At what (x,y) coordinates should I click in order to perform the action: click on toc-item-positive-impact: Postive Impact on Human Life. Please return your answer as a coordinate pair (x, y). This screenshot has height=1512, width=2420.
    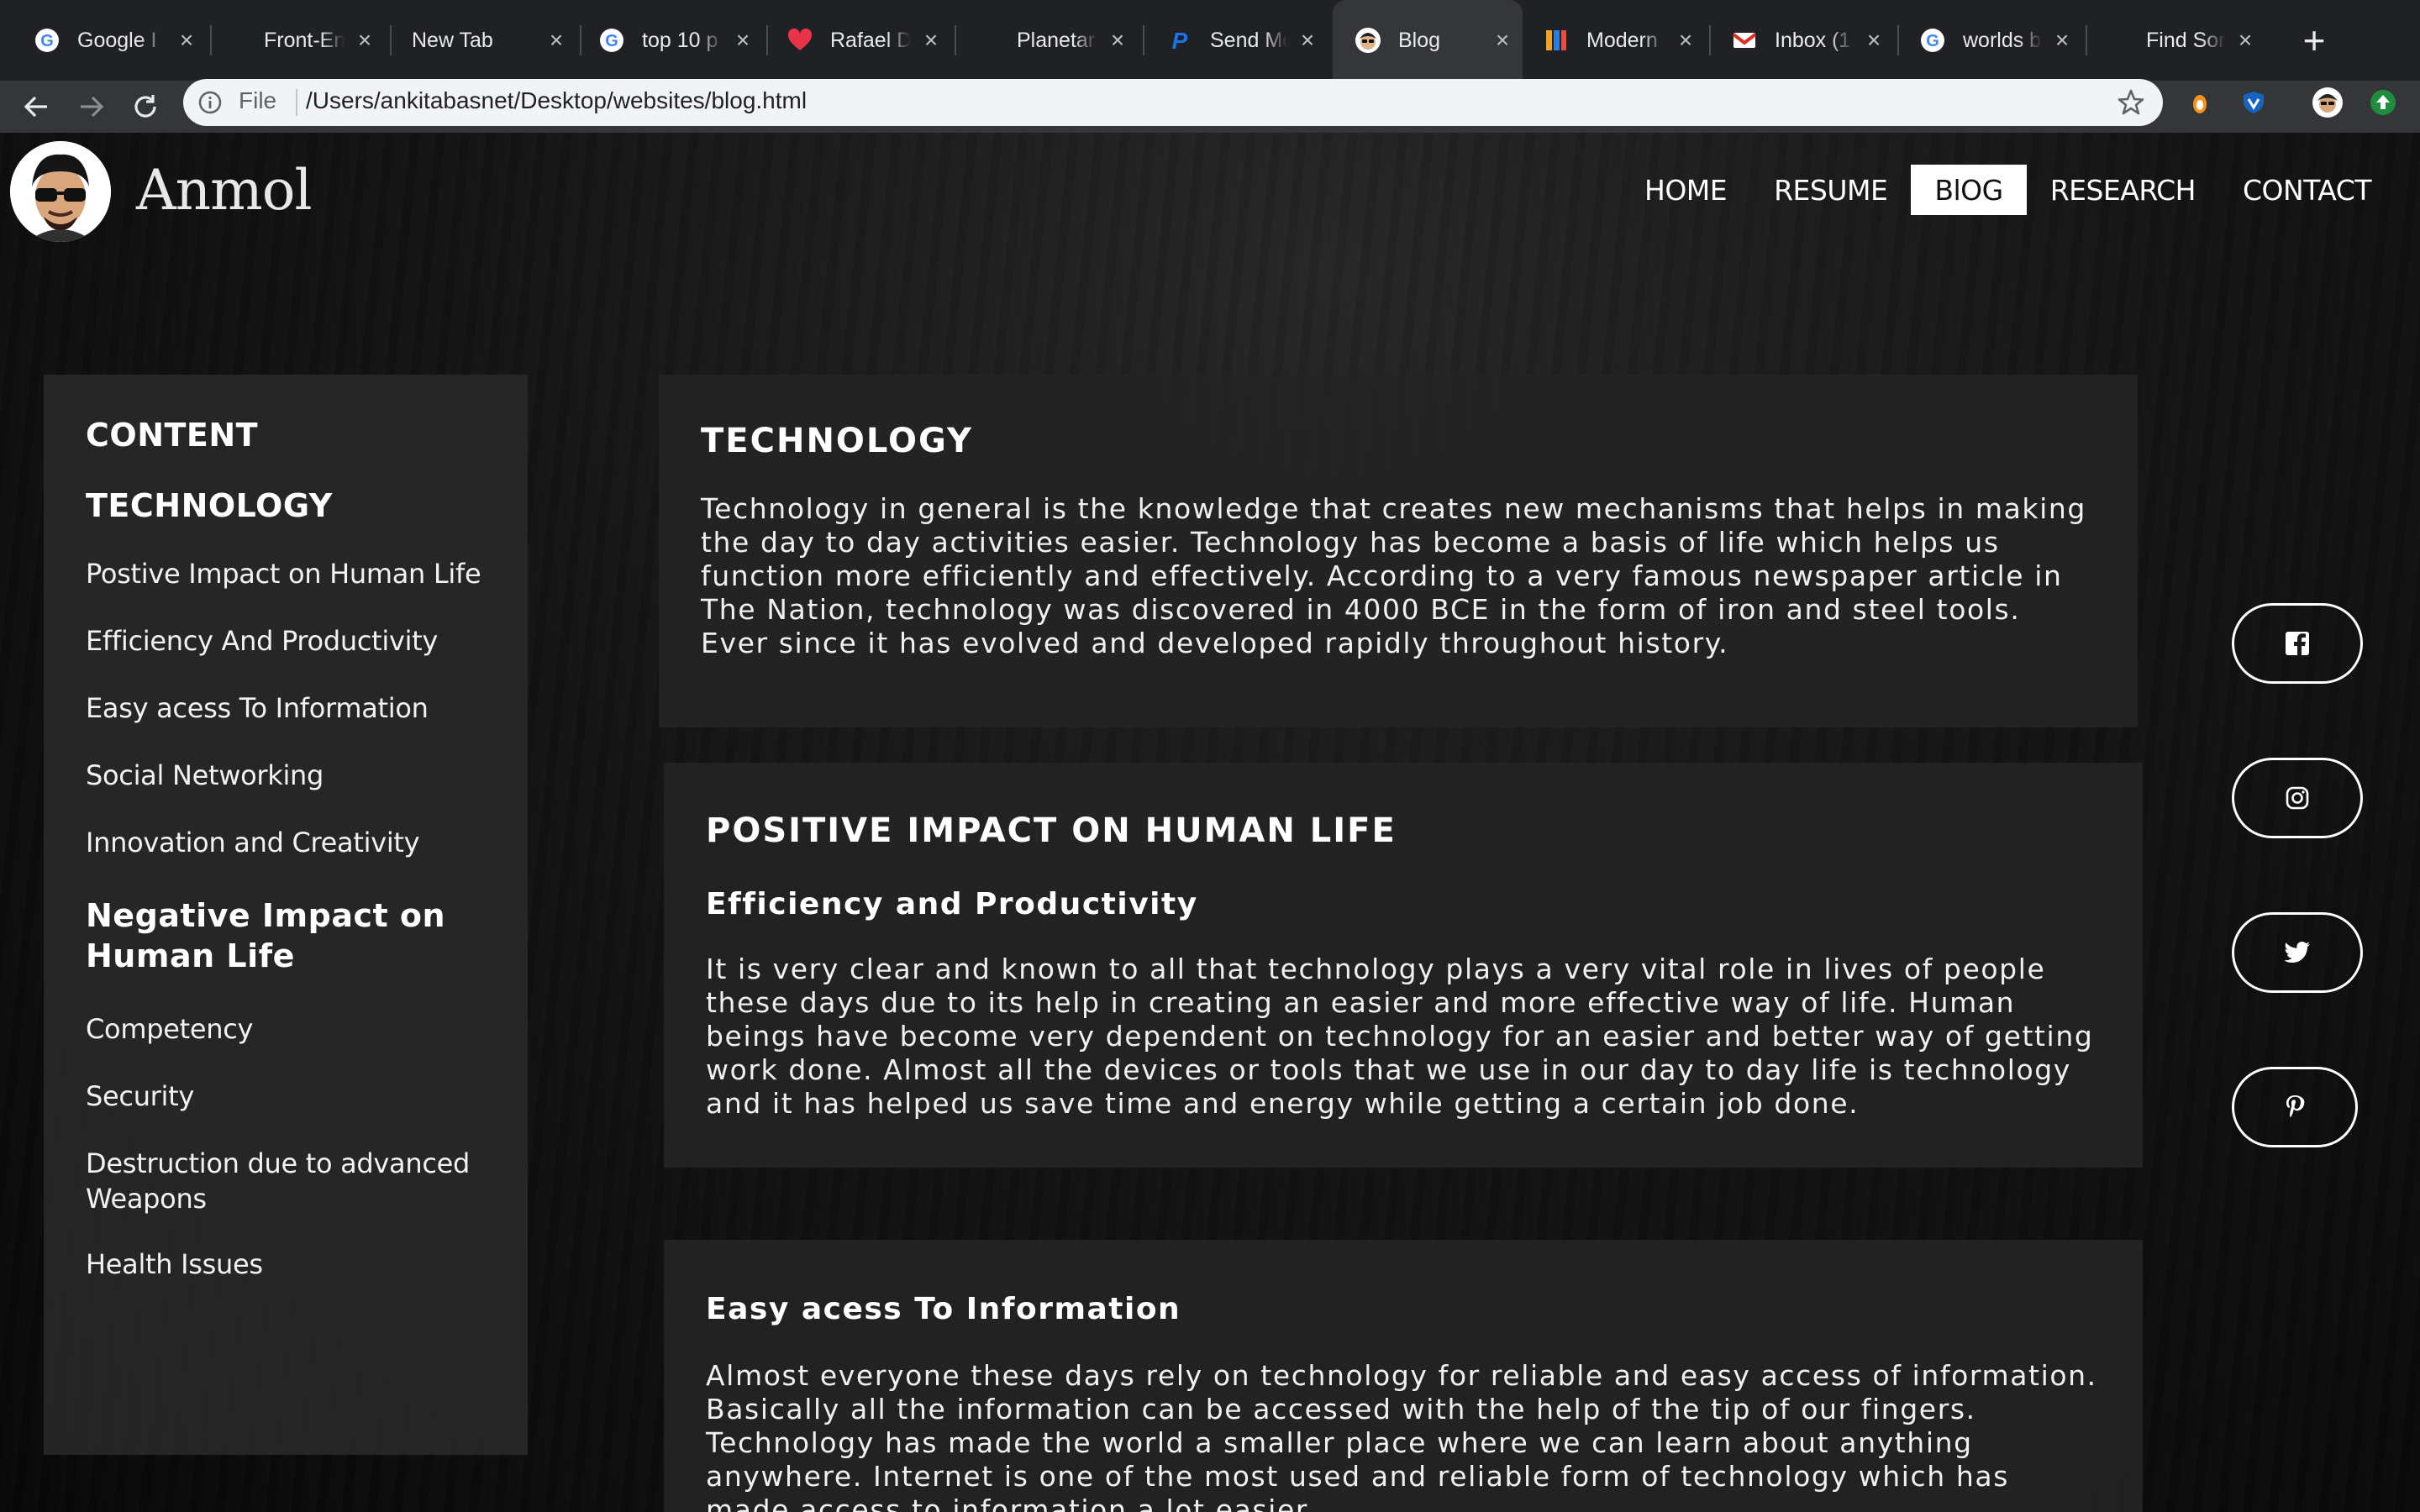
    Looking at the image, I should click on (304, 573).